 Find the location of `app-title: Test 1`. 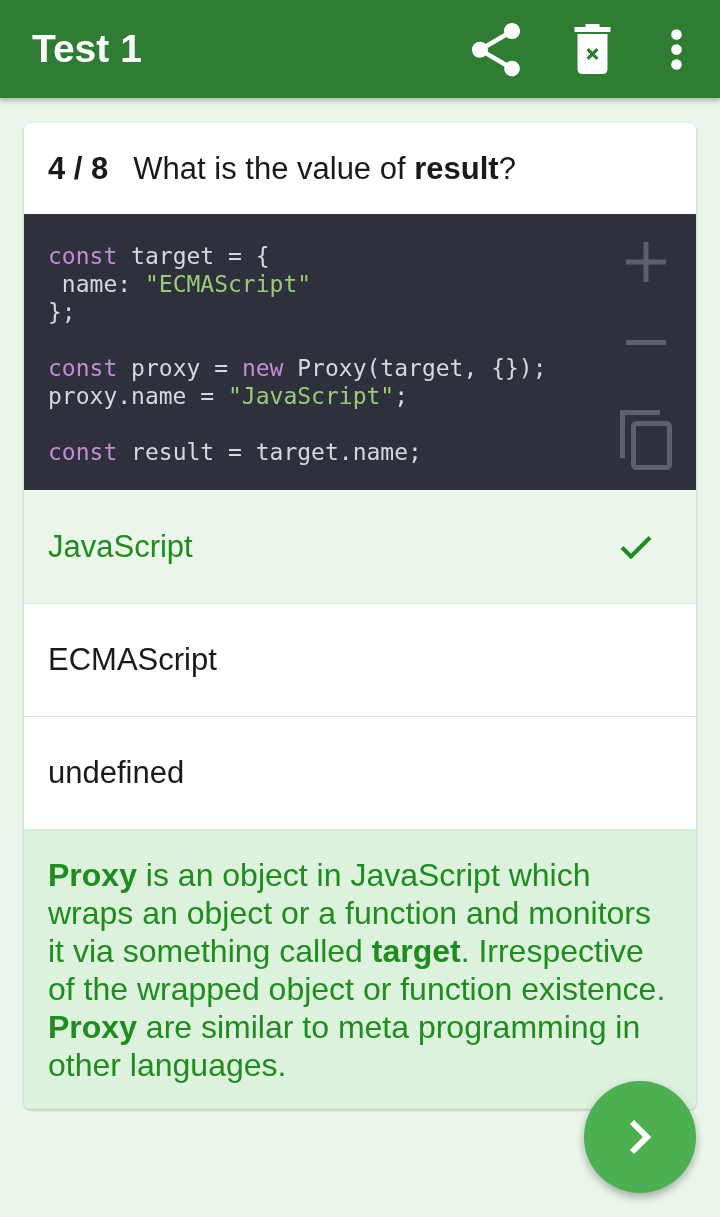

app-title: Test 1 is located at coordinates (87, 49).